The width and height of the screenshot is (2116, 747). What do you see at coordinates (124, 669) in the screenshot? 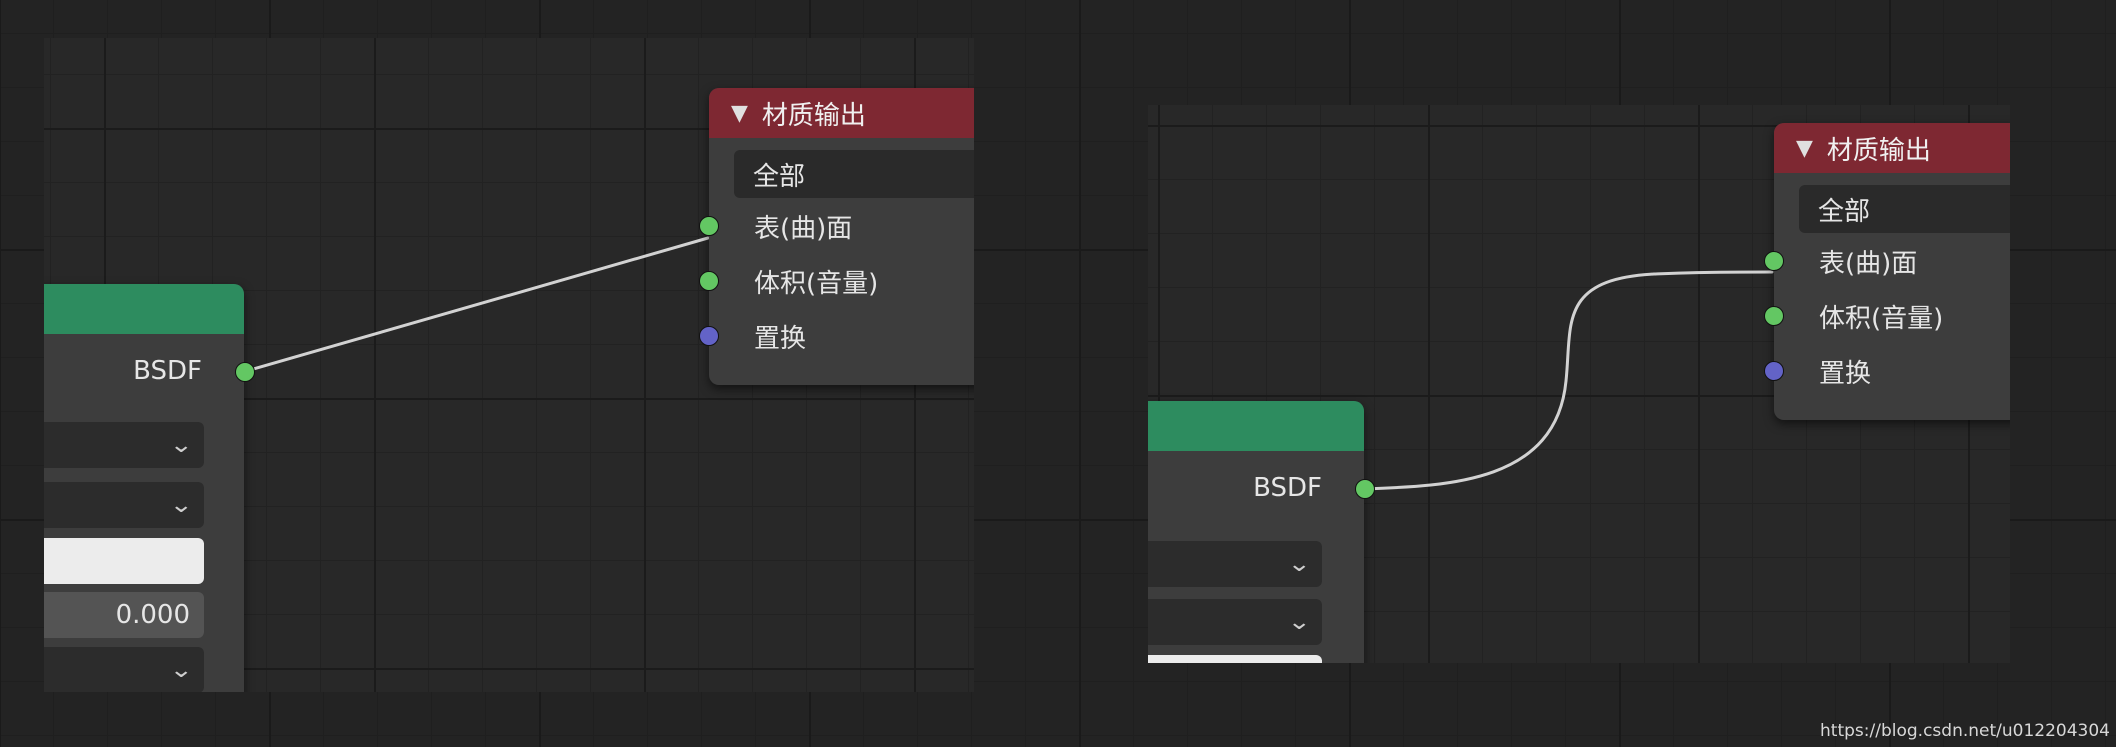
I see `dropdown-field-3: ⌄` at bounding box center [124, 669].